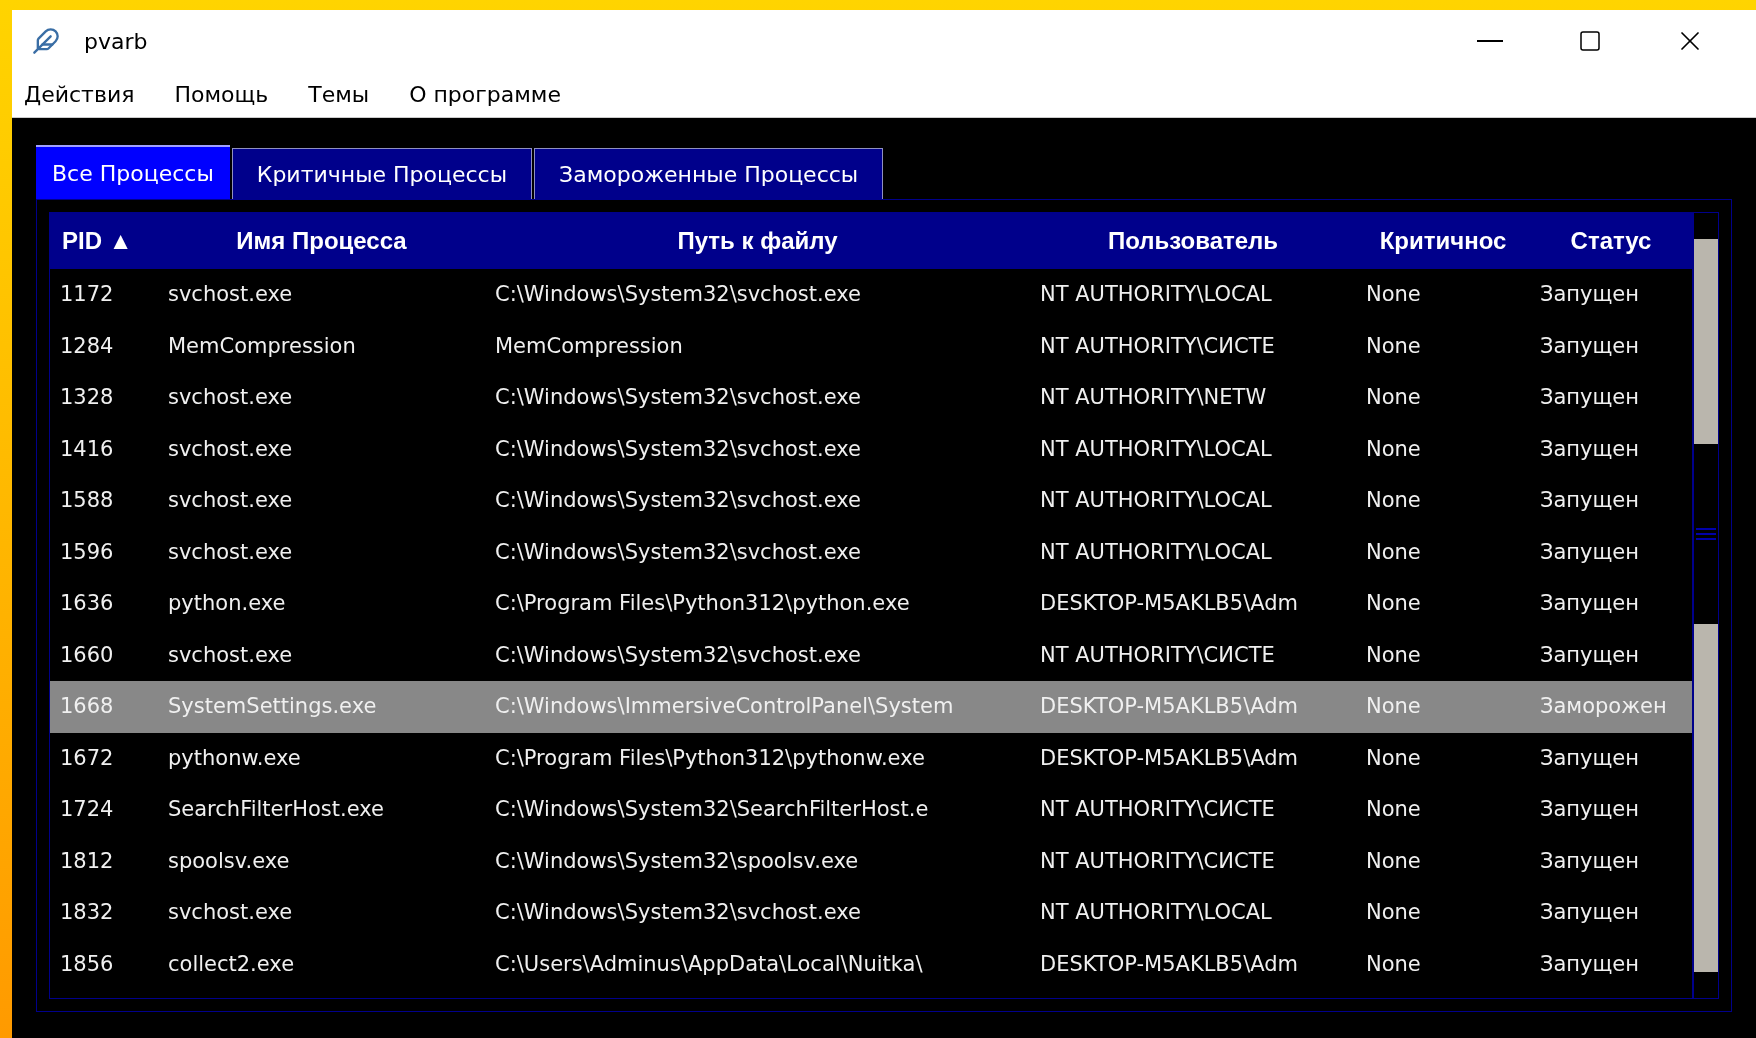 The height and width of the screenshot is (1038, 1756). Describe the element at coordinates (87, 551) in the screenshot. I see `table-cell: 1596` at that location.